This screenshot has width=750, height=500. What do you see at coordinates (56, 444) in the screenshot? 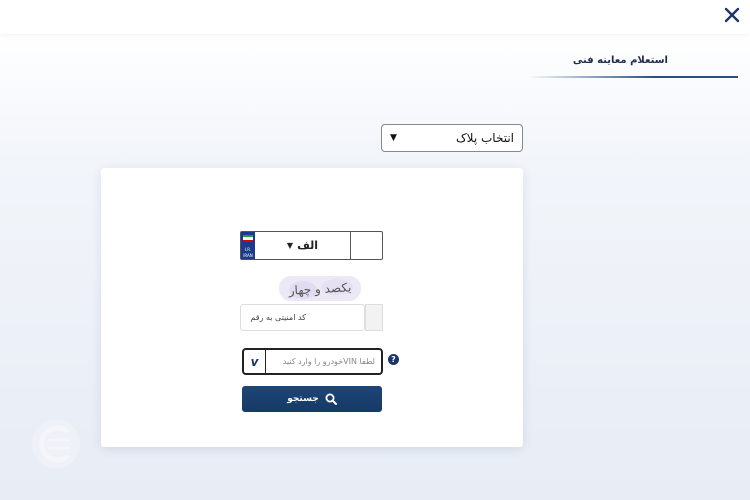
I see `watermark-logo-icon` at bounding box center [56, 444].